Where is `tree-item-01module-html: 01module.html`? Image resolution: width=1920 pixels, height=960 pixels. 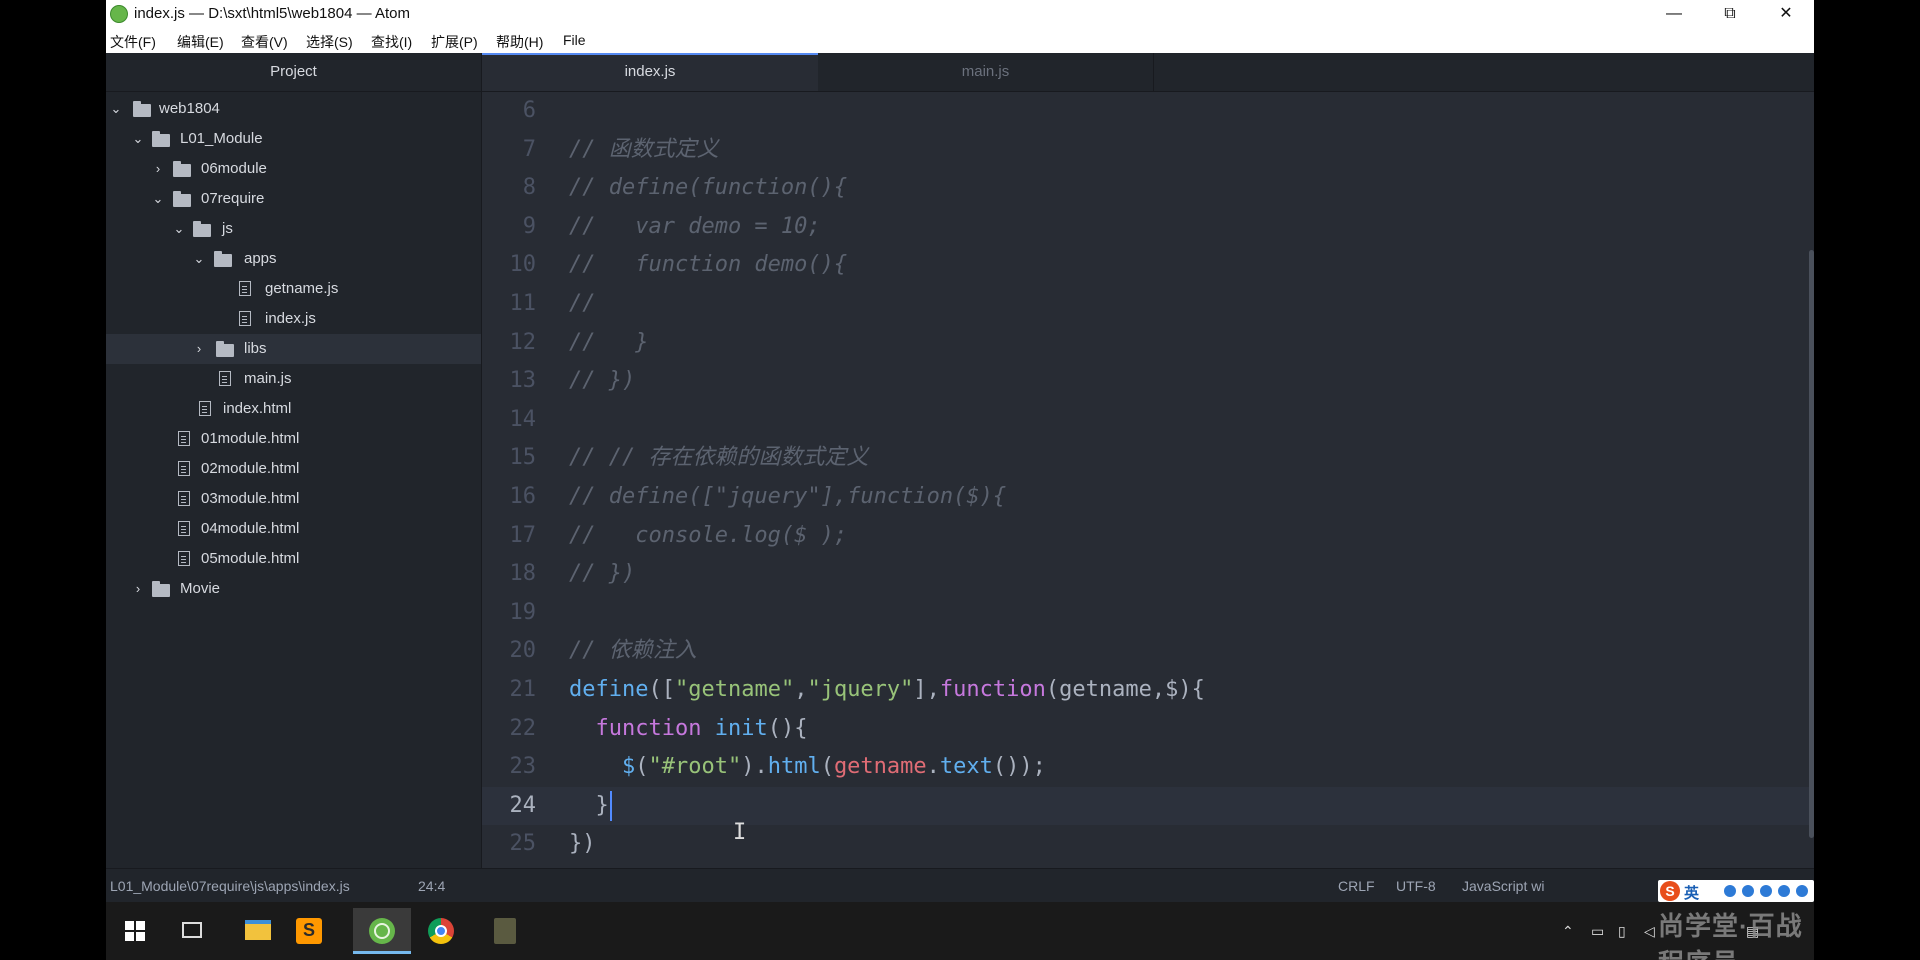 tree-item-01module-html: 01module.html is located at coordinates (293, 439).